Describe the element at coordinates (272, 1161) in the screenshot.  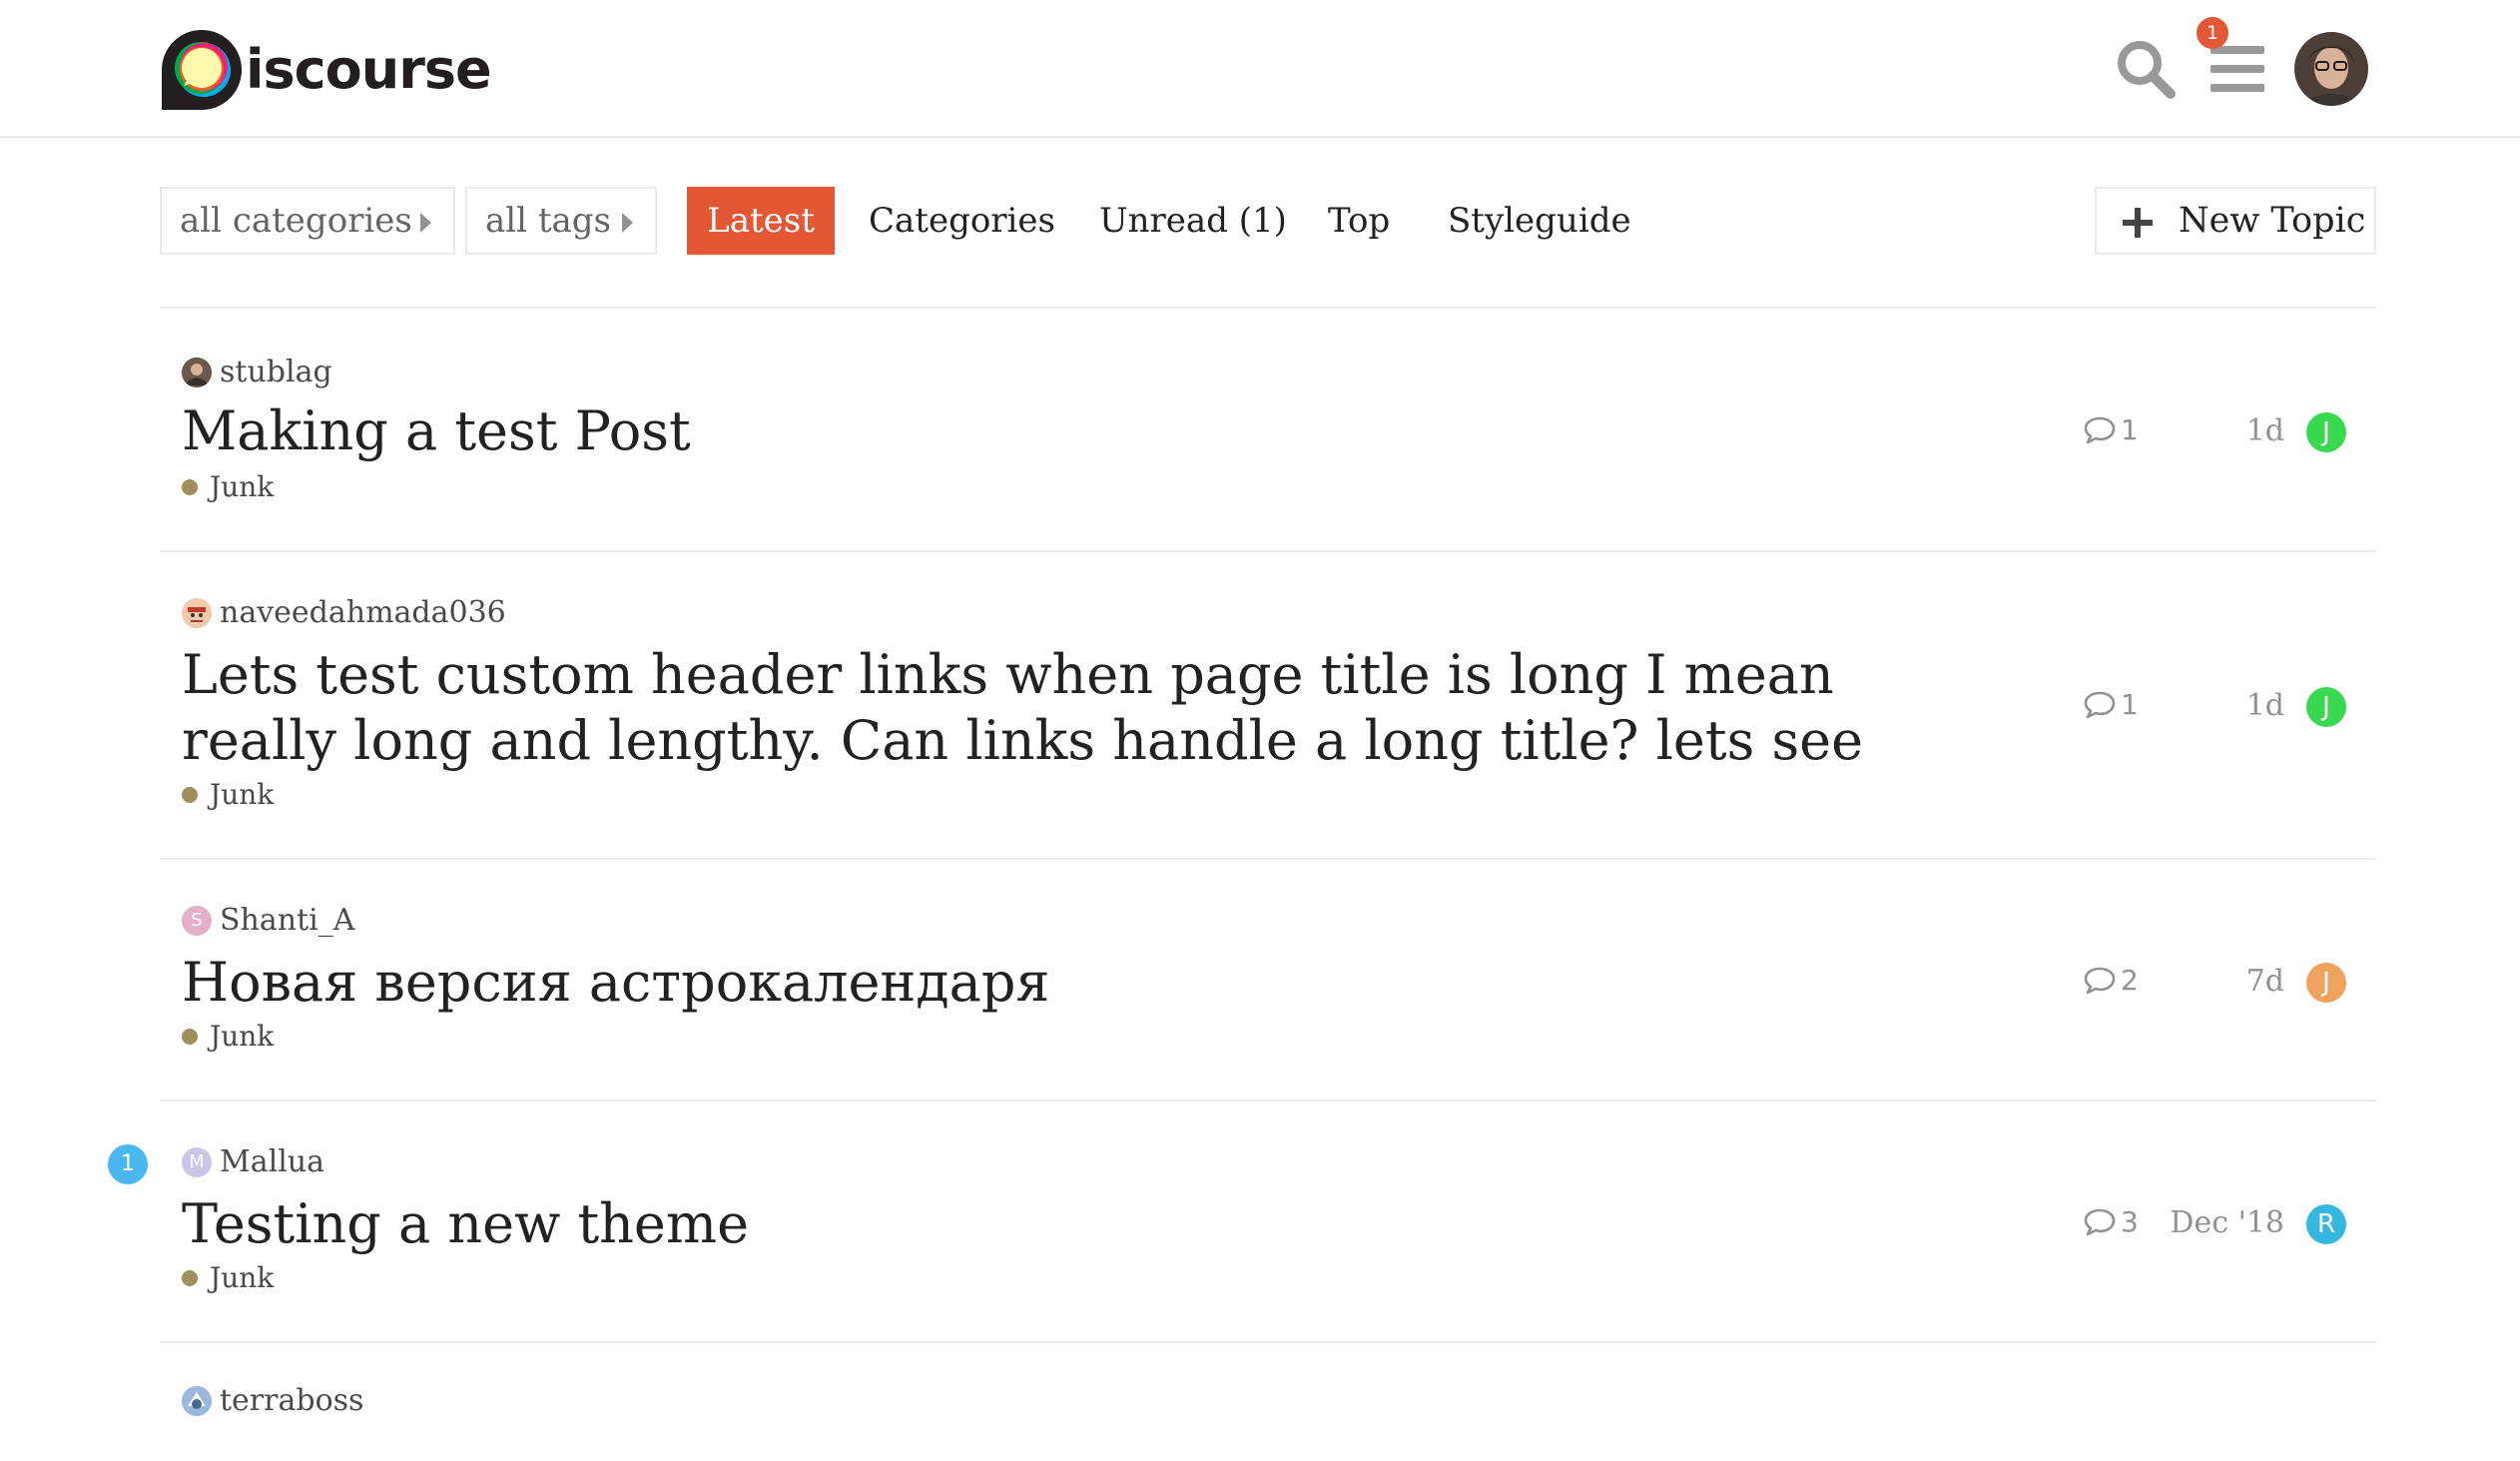
I see `poster-name: Mallua` at that location.